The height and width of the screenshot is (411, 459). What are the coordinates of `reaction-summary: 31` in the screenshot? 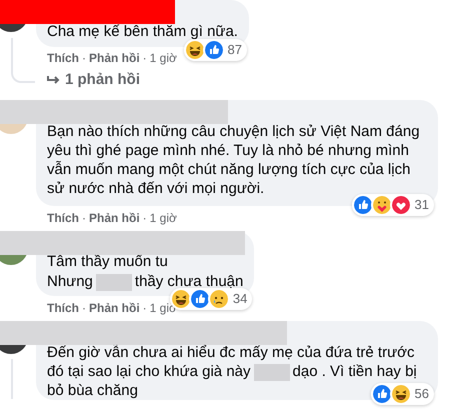 It's located at (393, 205).